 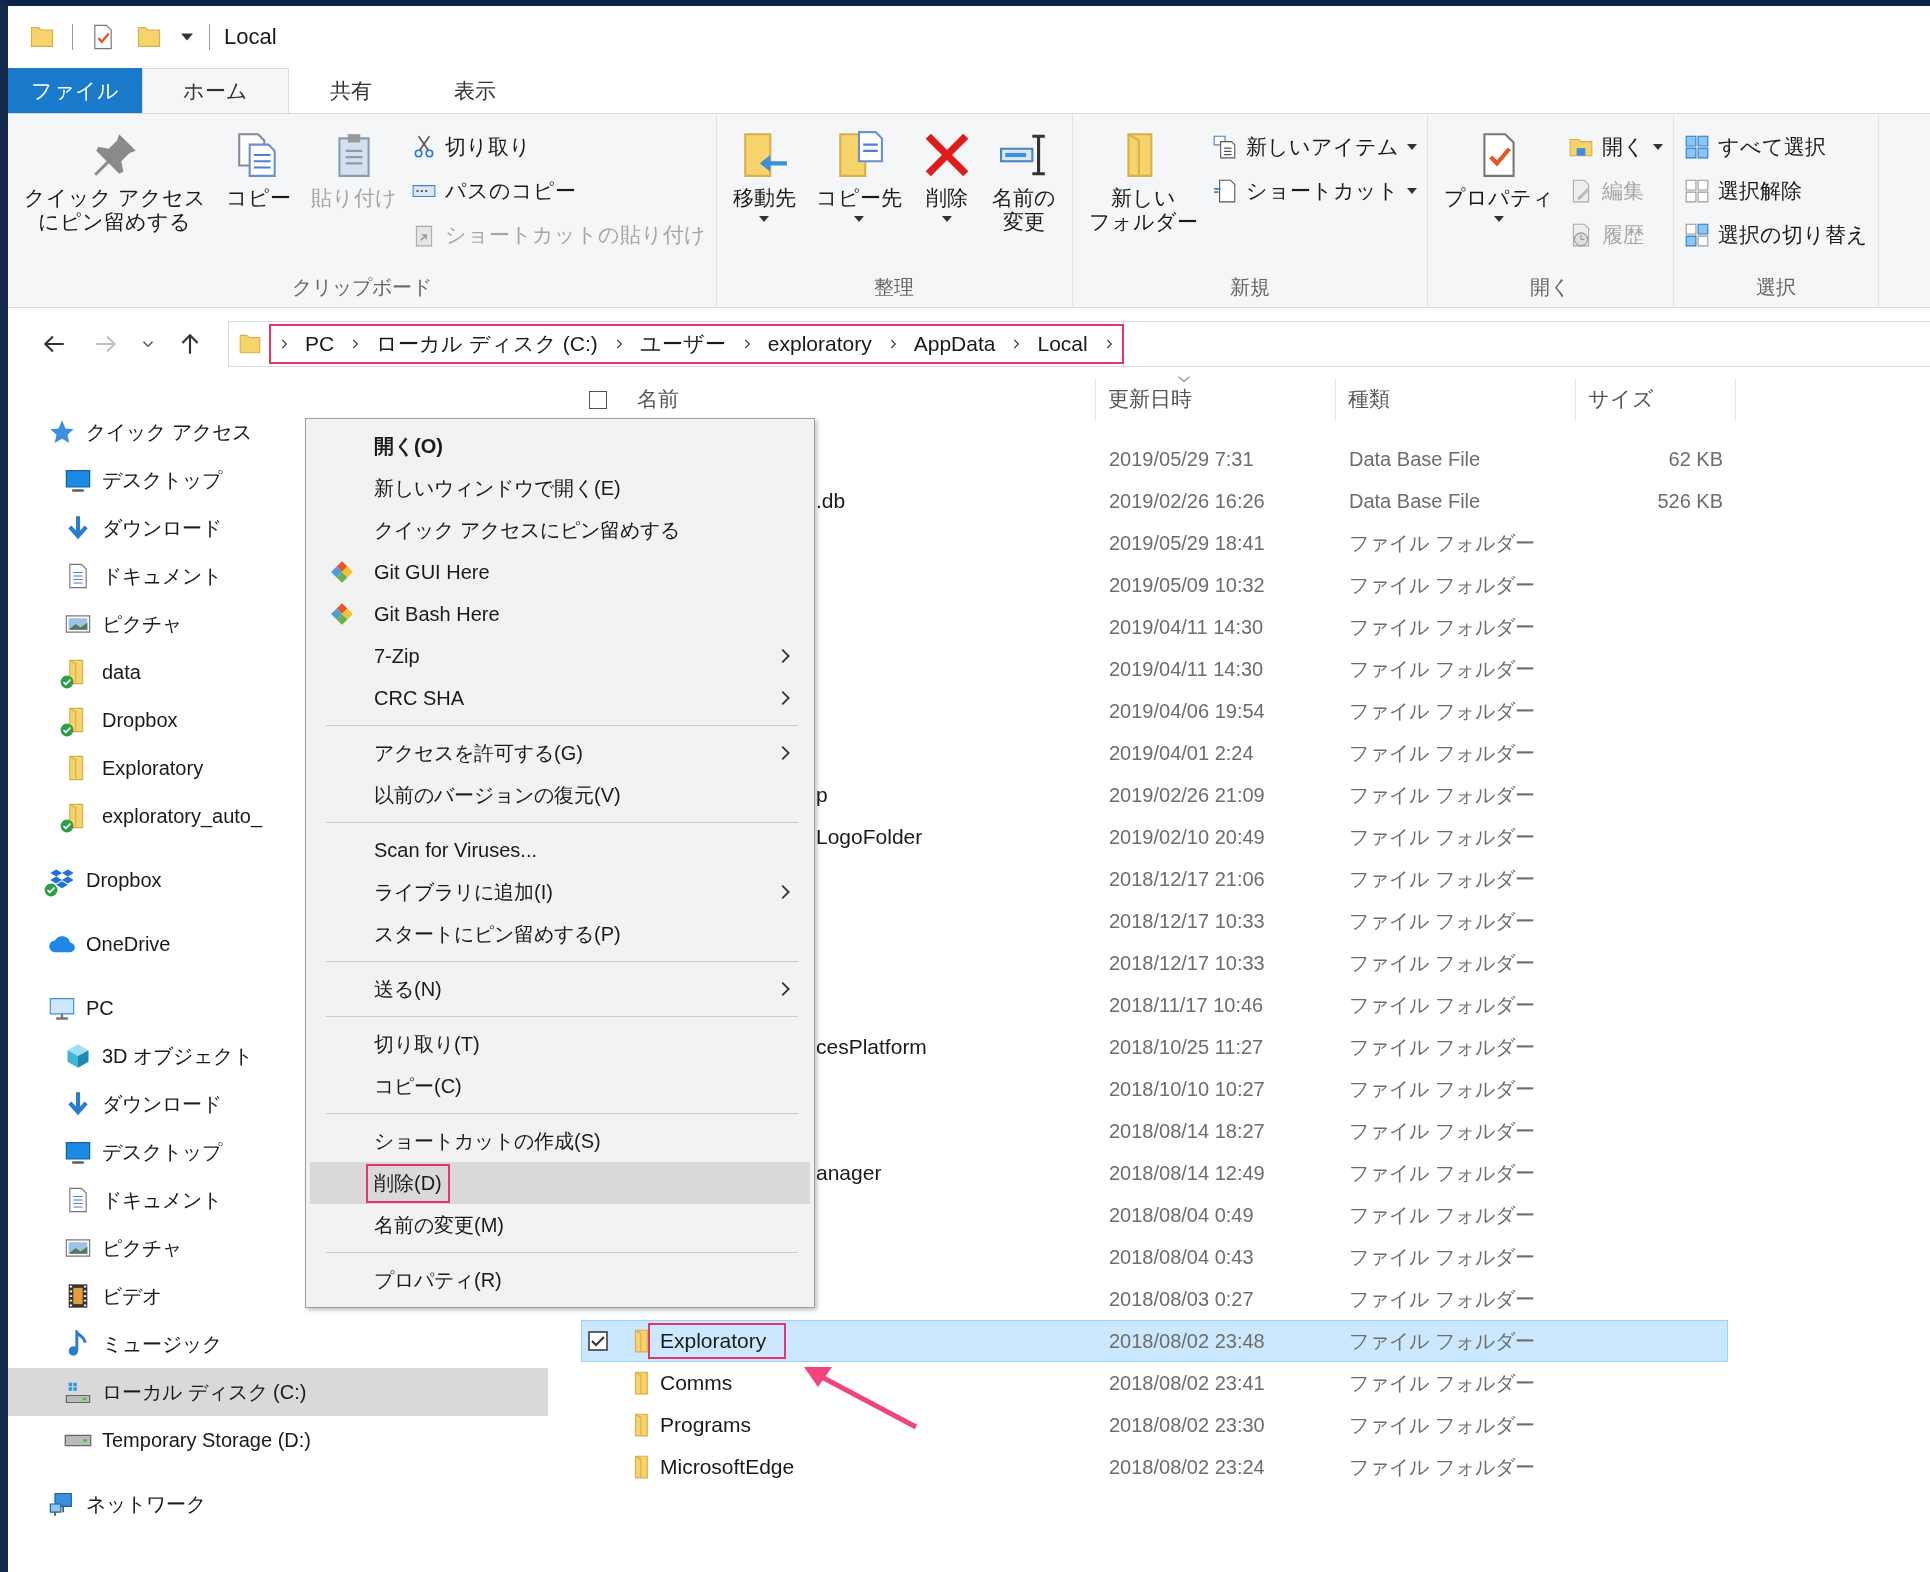 I want to click on breadcrumb-item: PC, so click(x=320, y=344).